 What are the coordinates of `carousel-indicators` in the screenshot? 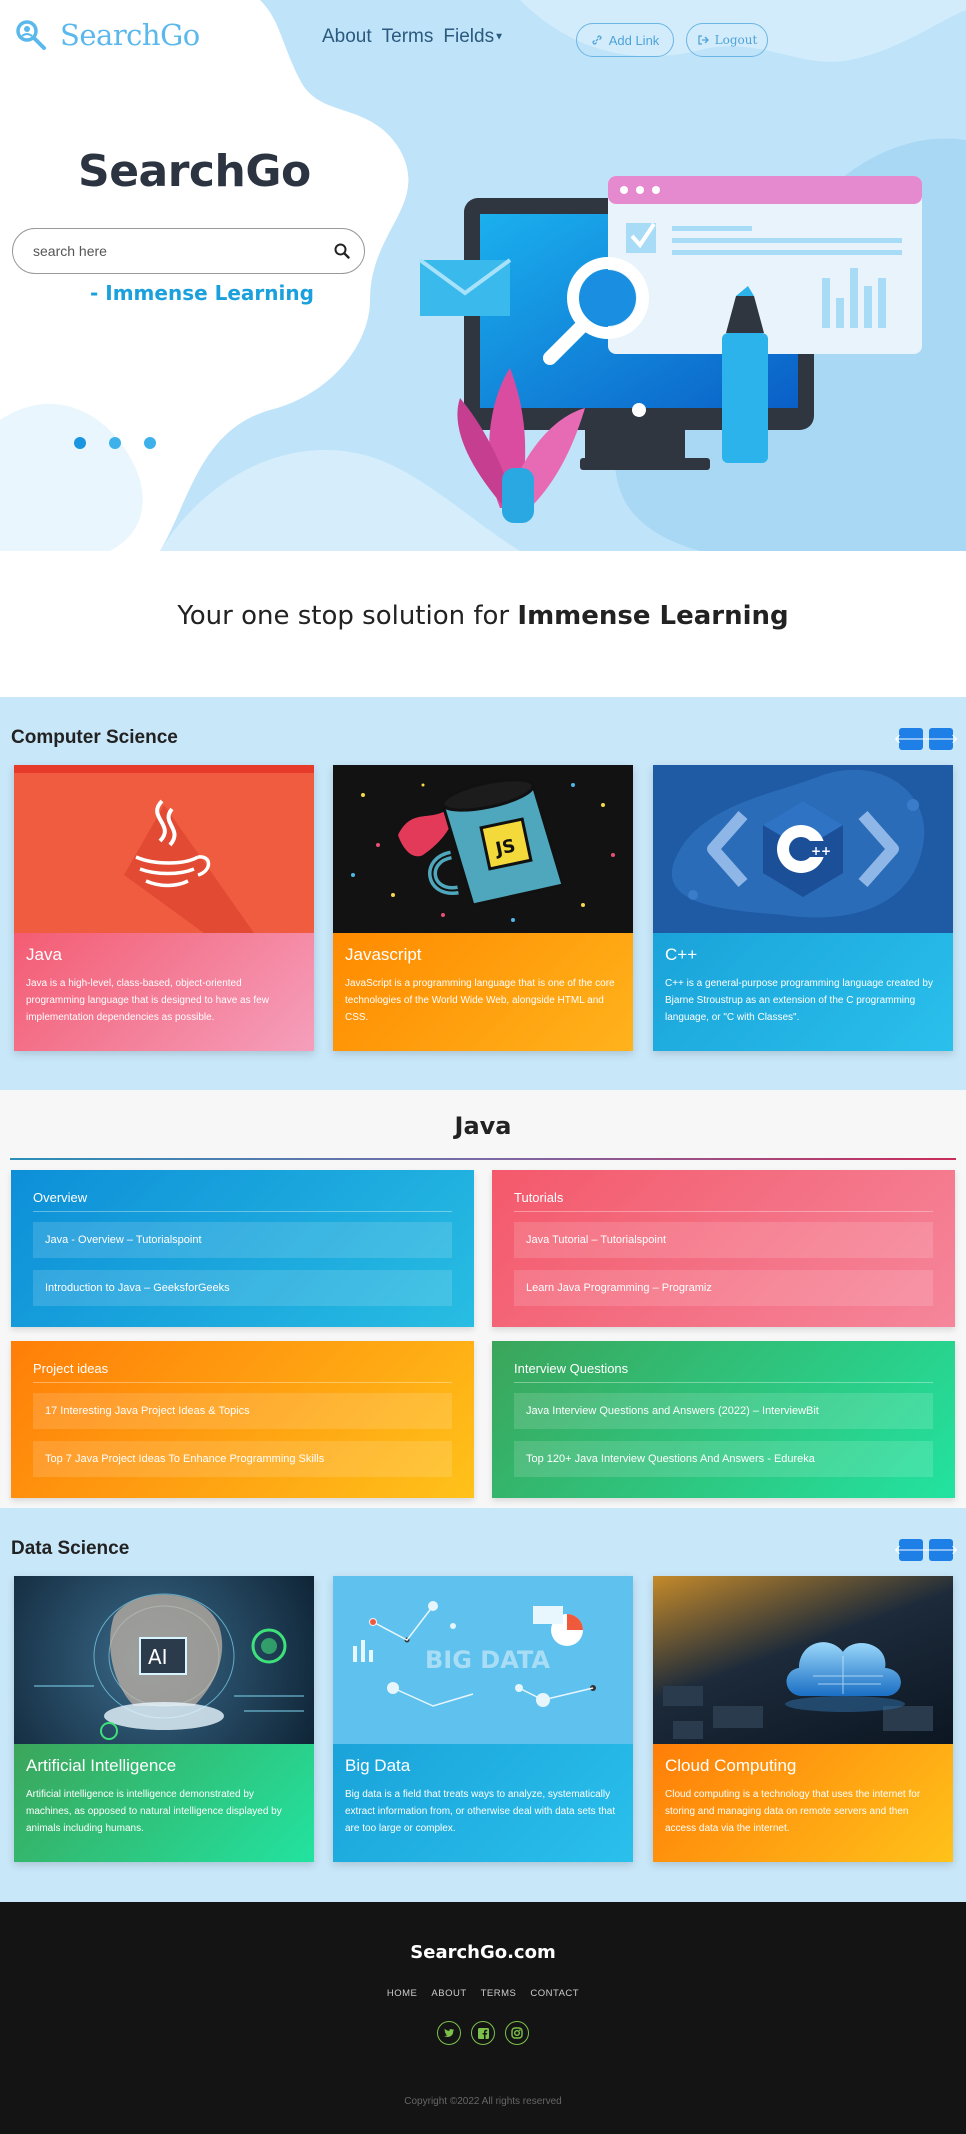 It's located at (115, 443).